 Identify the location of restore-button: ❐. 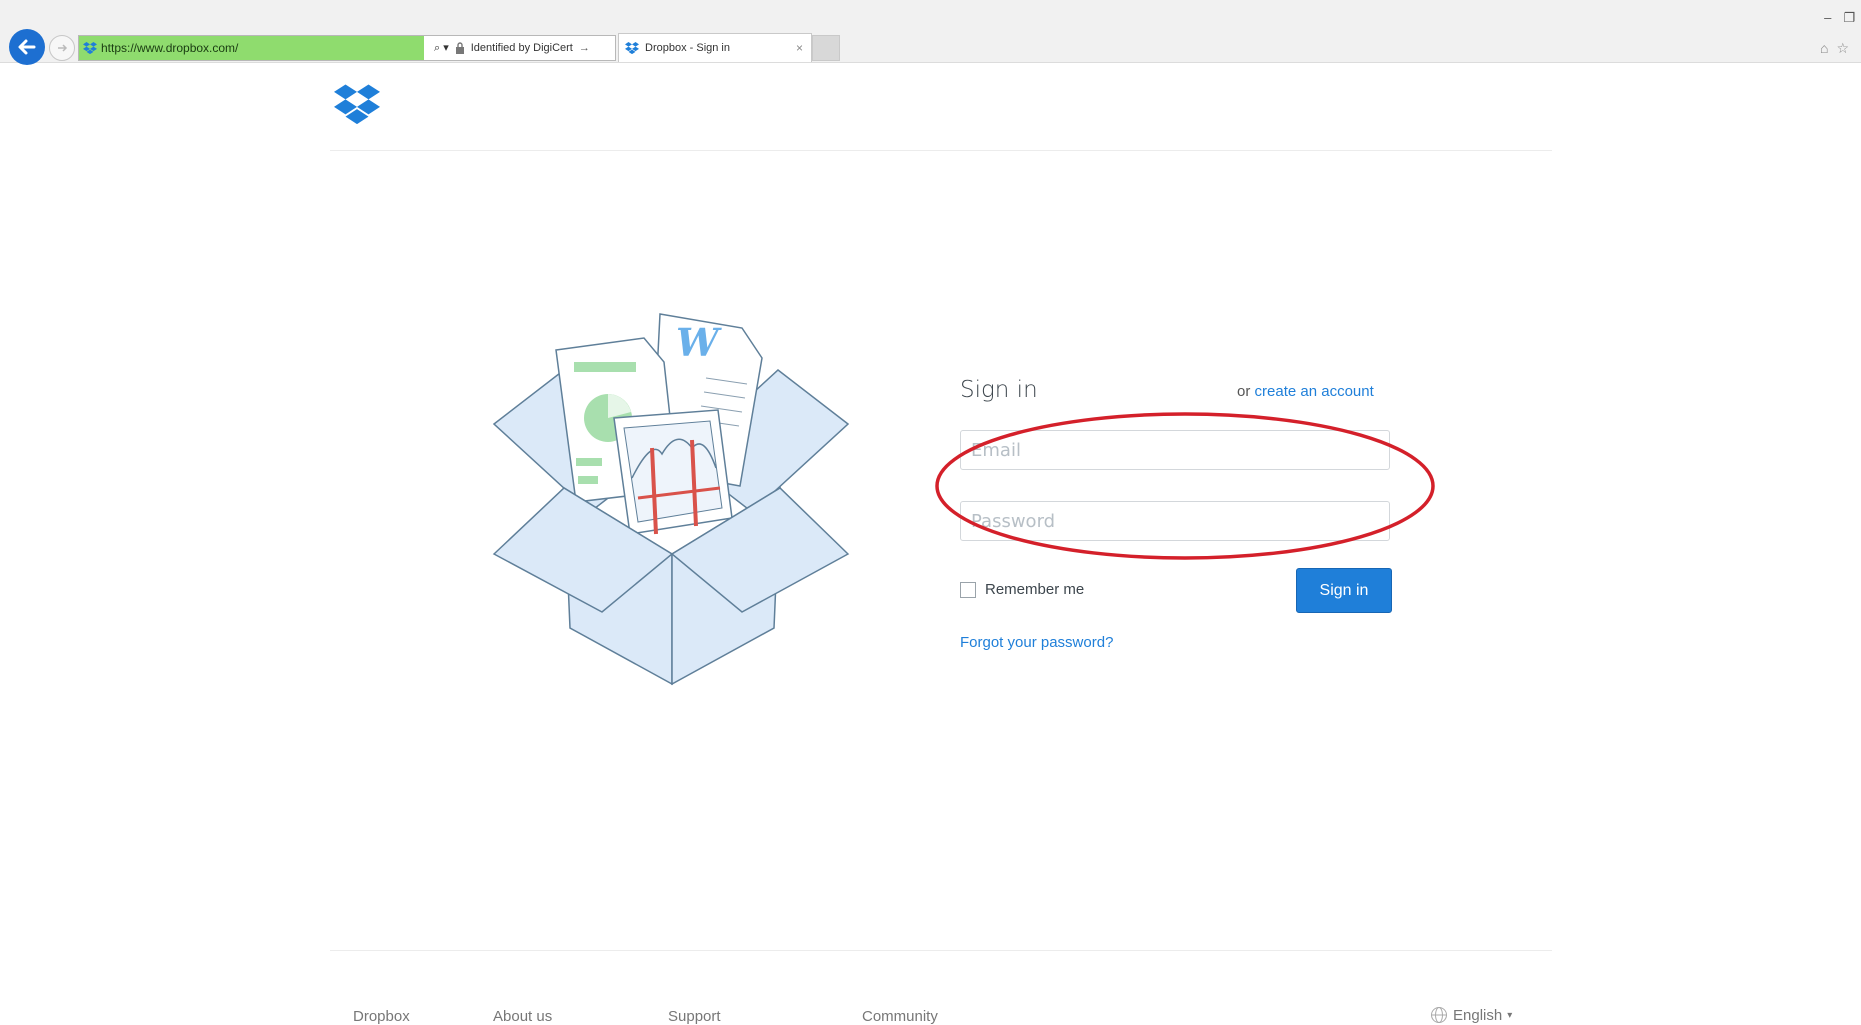
(1849, 18).